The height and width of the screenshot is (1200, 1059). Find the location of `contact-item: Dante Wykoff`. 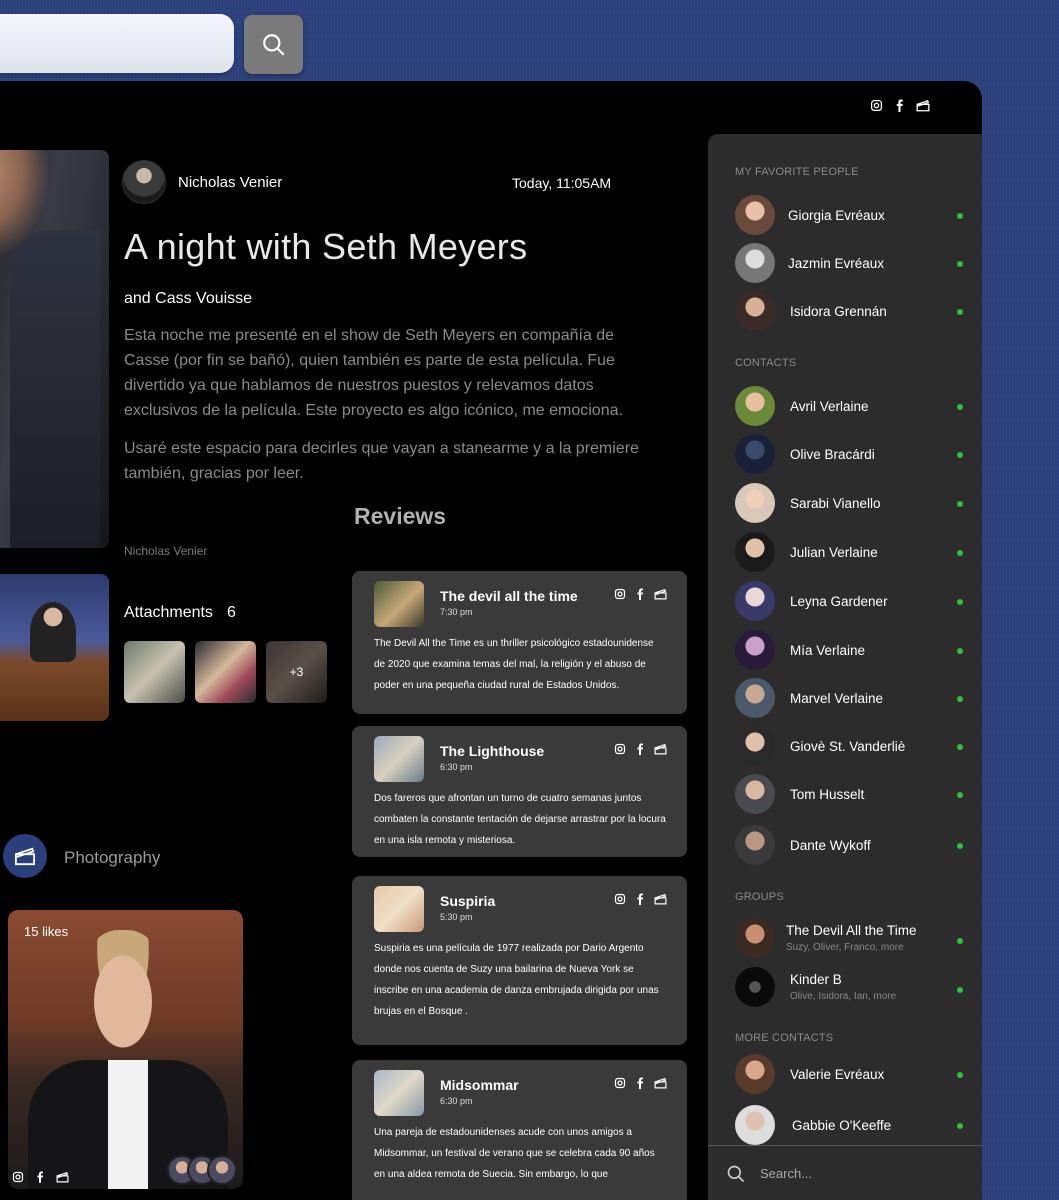

contact-item: Dante Wykoff is located at coordinates (849, 845).